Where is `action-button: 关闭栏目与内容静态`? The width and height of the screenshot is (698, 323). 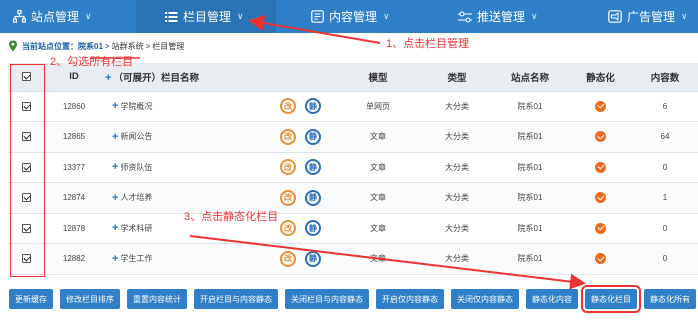
action-button: 关闭栏目与内容静态 is located at coordinates (327, 299).